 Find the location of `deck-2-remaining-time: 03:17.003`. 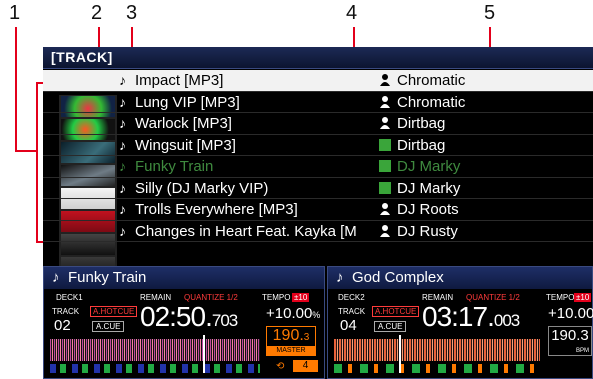

deck-2-remaining-time: 03:17.003 is located at coordinates (471, 317).